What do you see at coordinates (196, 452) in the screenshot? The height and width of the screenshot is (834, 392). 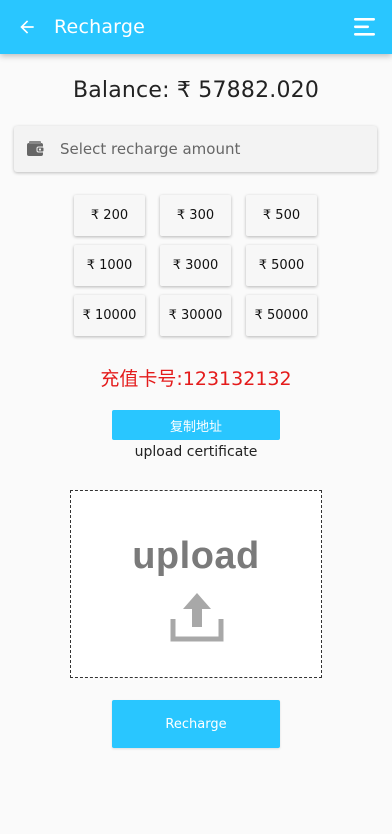 I see `upload-certificate-label: upload certificate` at bounding box center [196, 452].